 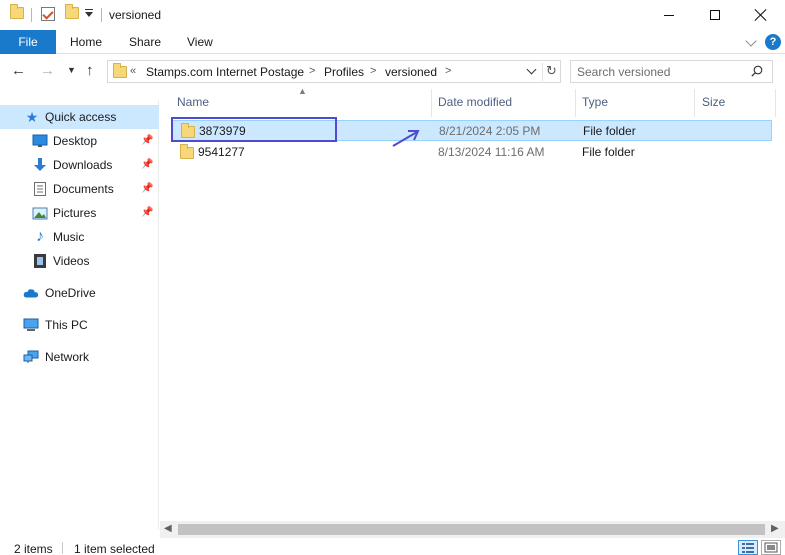 What do you see at coordinates (392, 15) in the screenshot?
I see `title-bar: versioned` at bounding box center [392, 15].